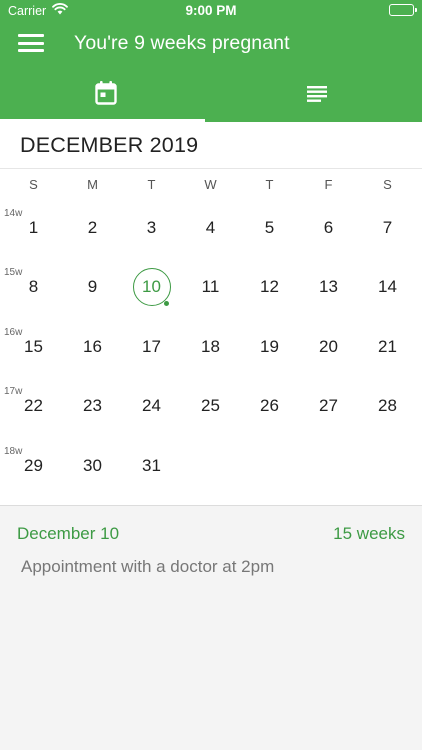  I want to click on tab-list, so click(316, 98).